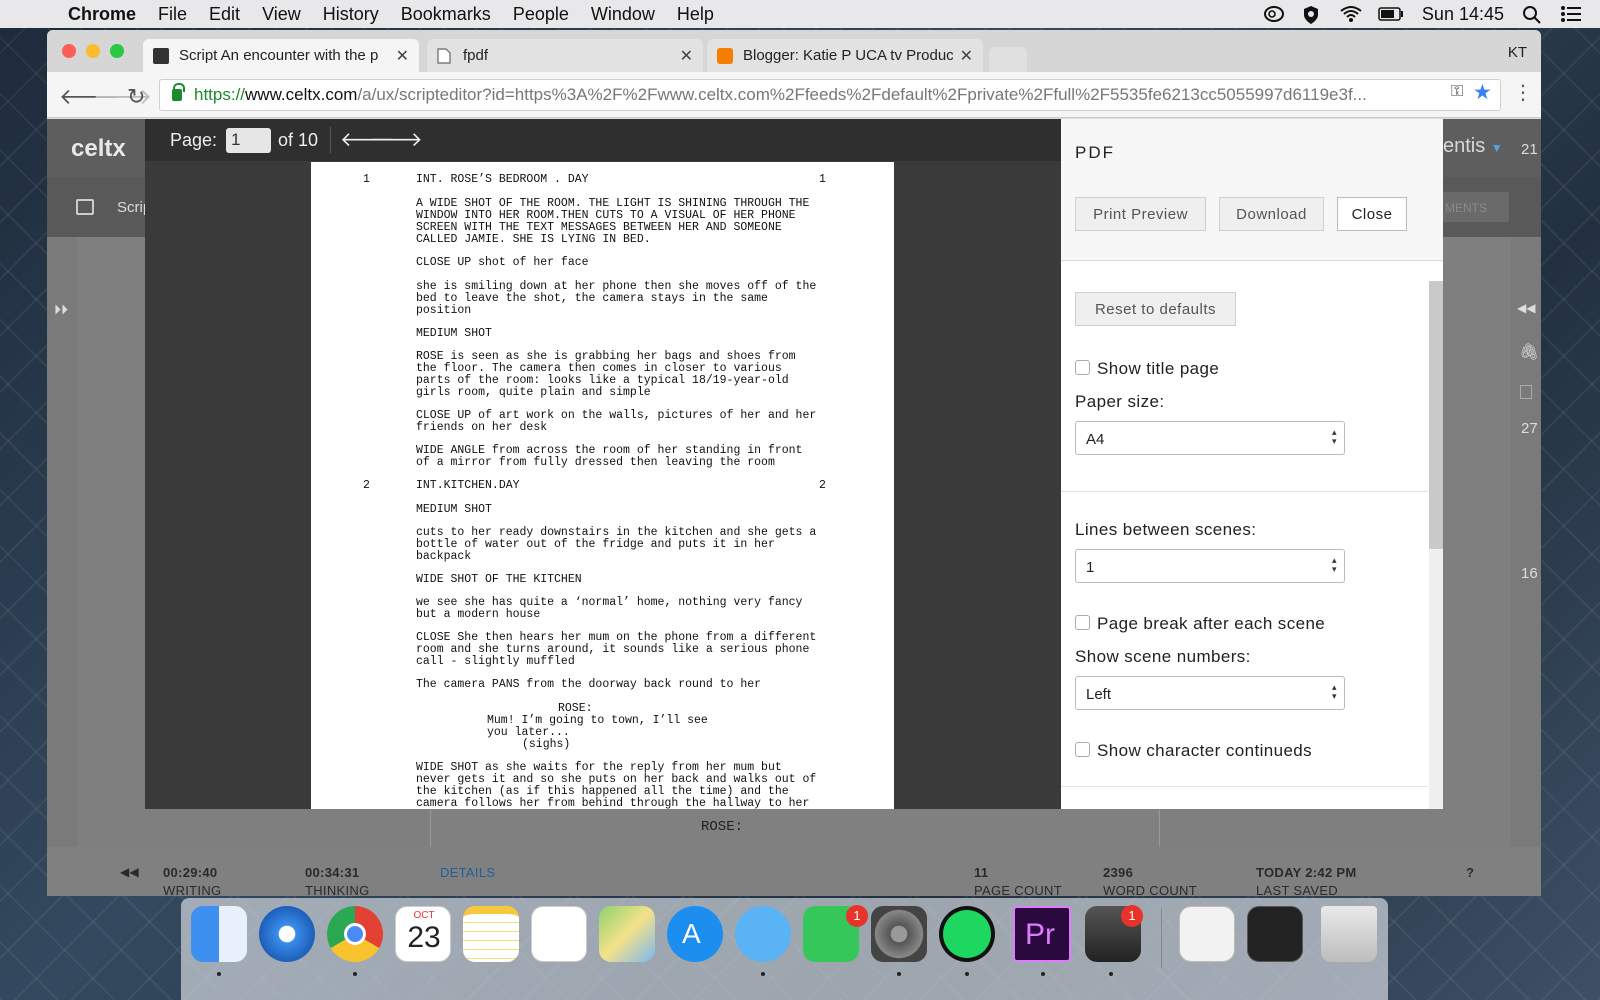 This screenshot has width=1600, height=1000. What do you see at coordinates (1523, 92) in the screenshot?
I see `chrome-menu-icon: ⋮` at bounding box center [1523, 92].